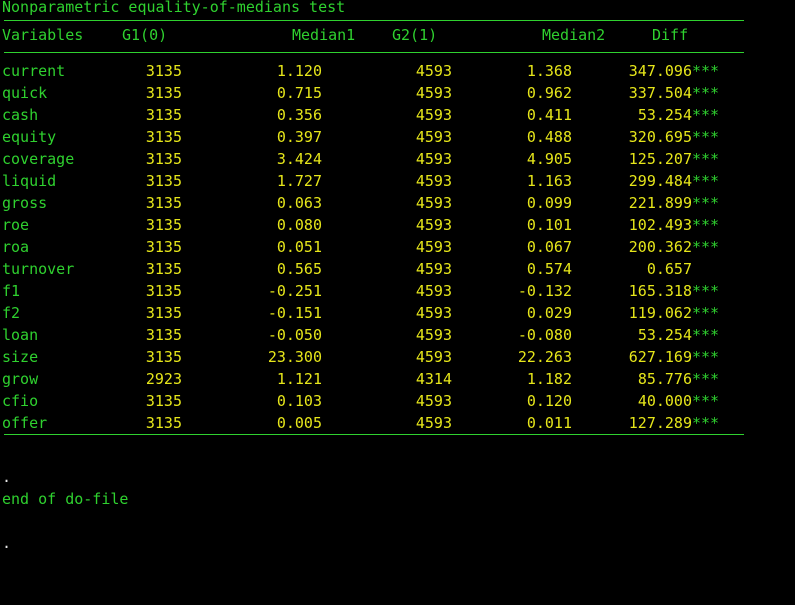 This screenshot has height=605, width=795. What do you see at coordinates (299, 203) in the screenshot?
I see `cell-median1: 0.063` at bounding box center [299, 203].